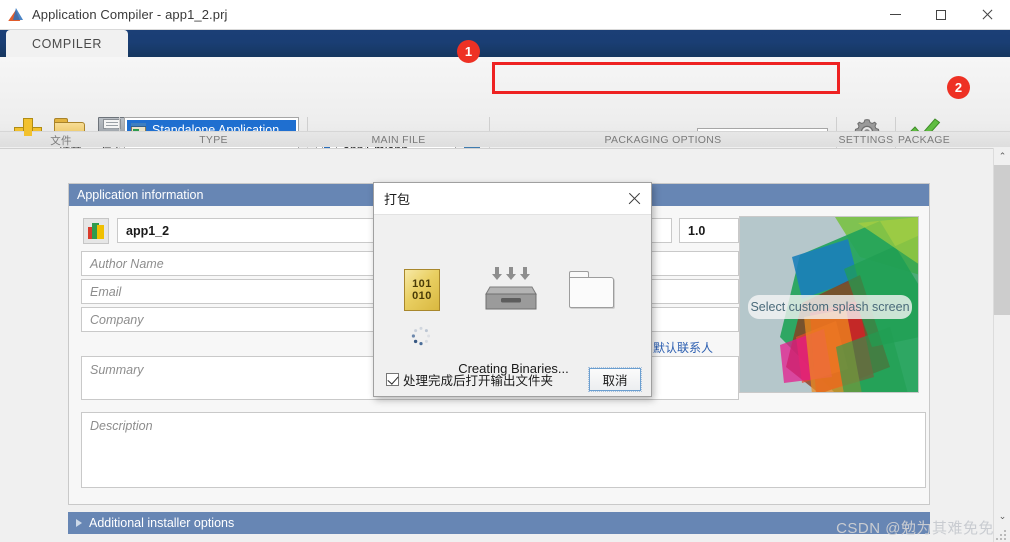  Describe the element at coordinates (478, 380) in the screenshot. I see `open-output-folder-label: 处理完成后打开输出文件夹` at that location.